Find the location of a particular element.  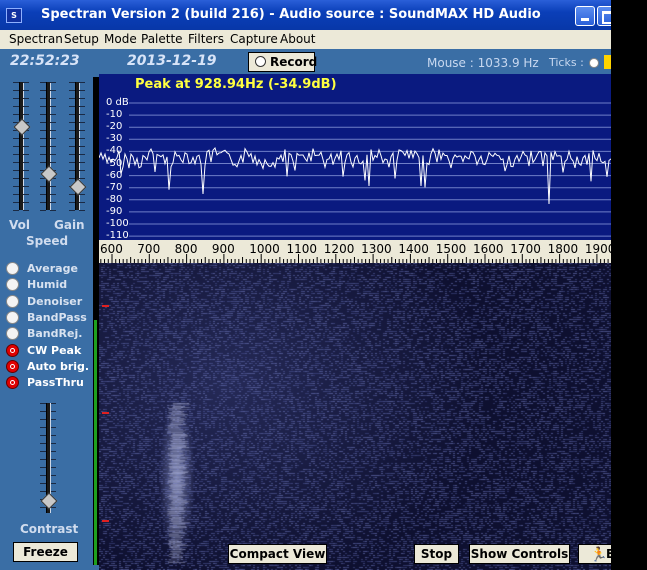

frequency-label: 900 is located at coordinates (223, 249).